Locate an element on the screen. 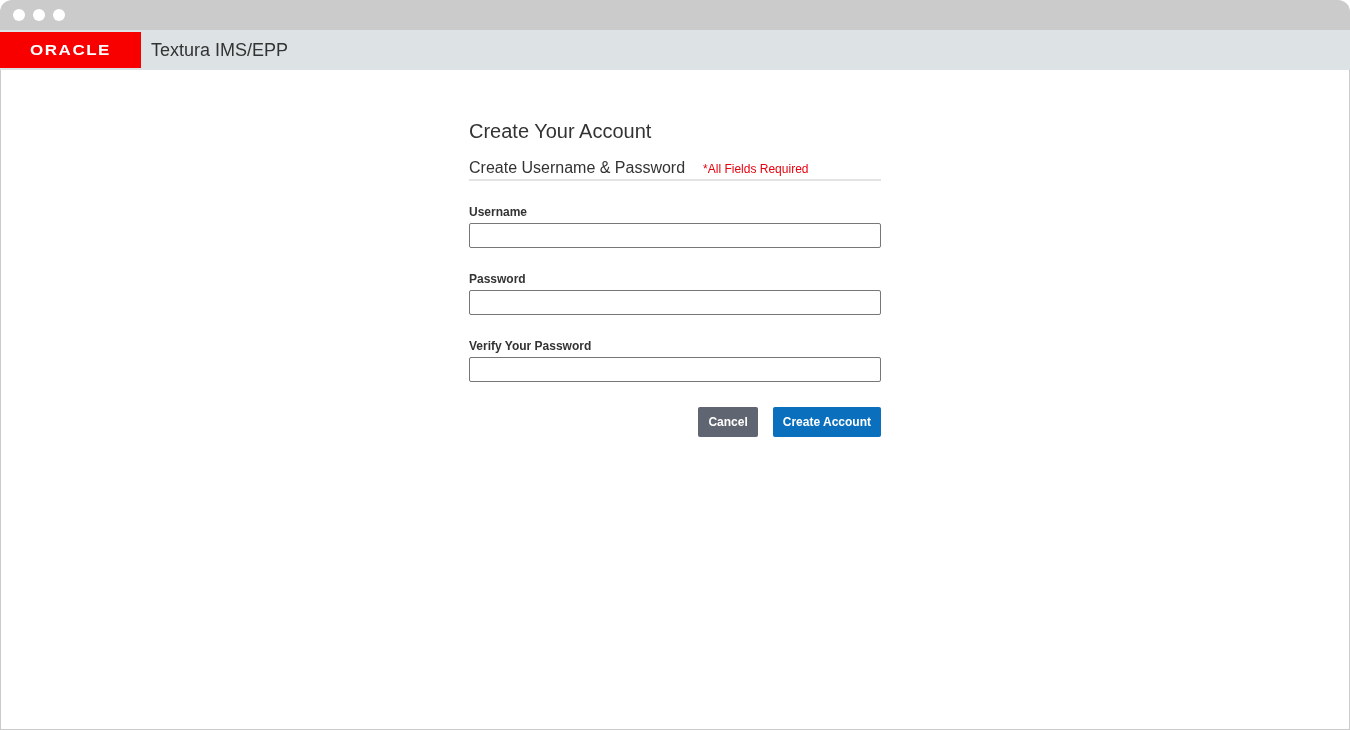 This screenshot has height=730, width=1350. field-label: Username is located at coordinates (499, 212).